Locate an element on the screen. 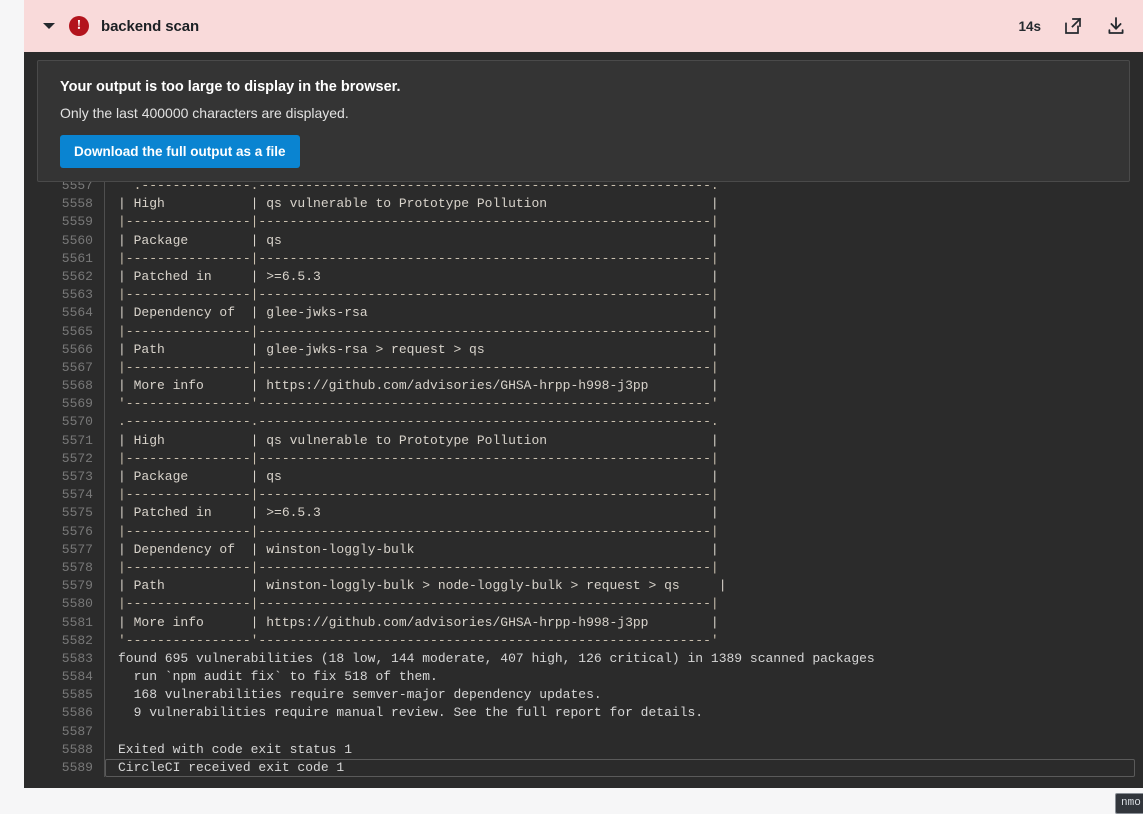  line-content: run `npm audit fix` to fix 518 of them. is located at coordinates (278, 677).